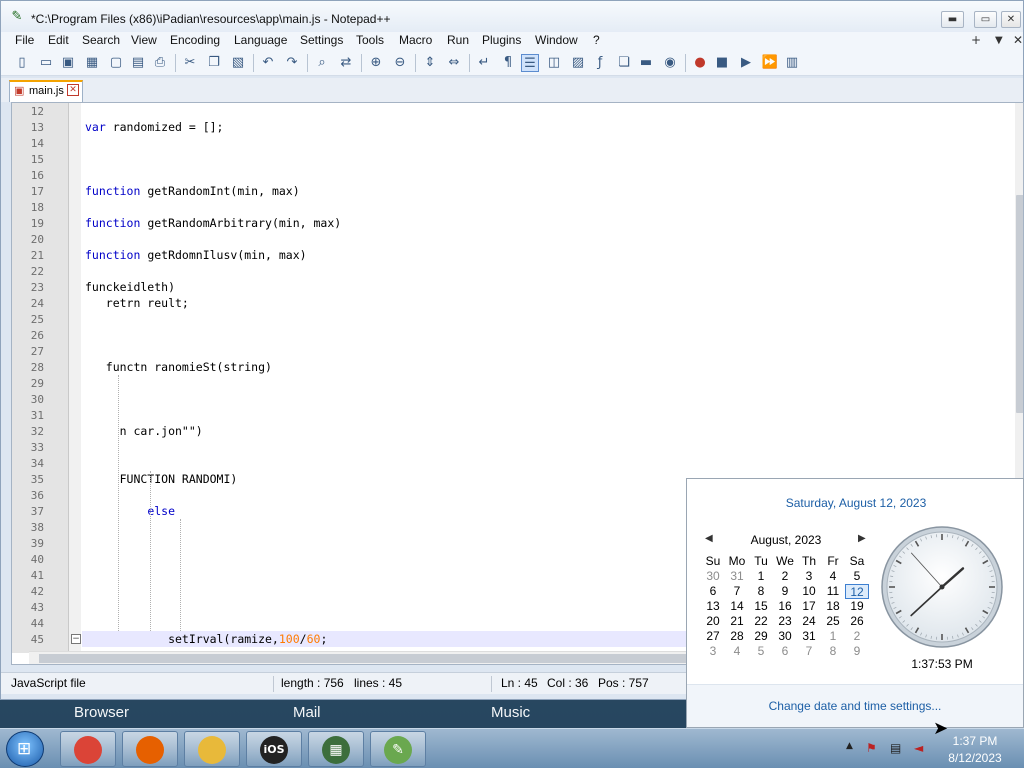 The width and height of the screenshot is (1024, 768). I want to click on paste-icon: ▧, so click(238, 63).